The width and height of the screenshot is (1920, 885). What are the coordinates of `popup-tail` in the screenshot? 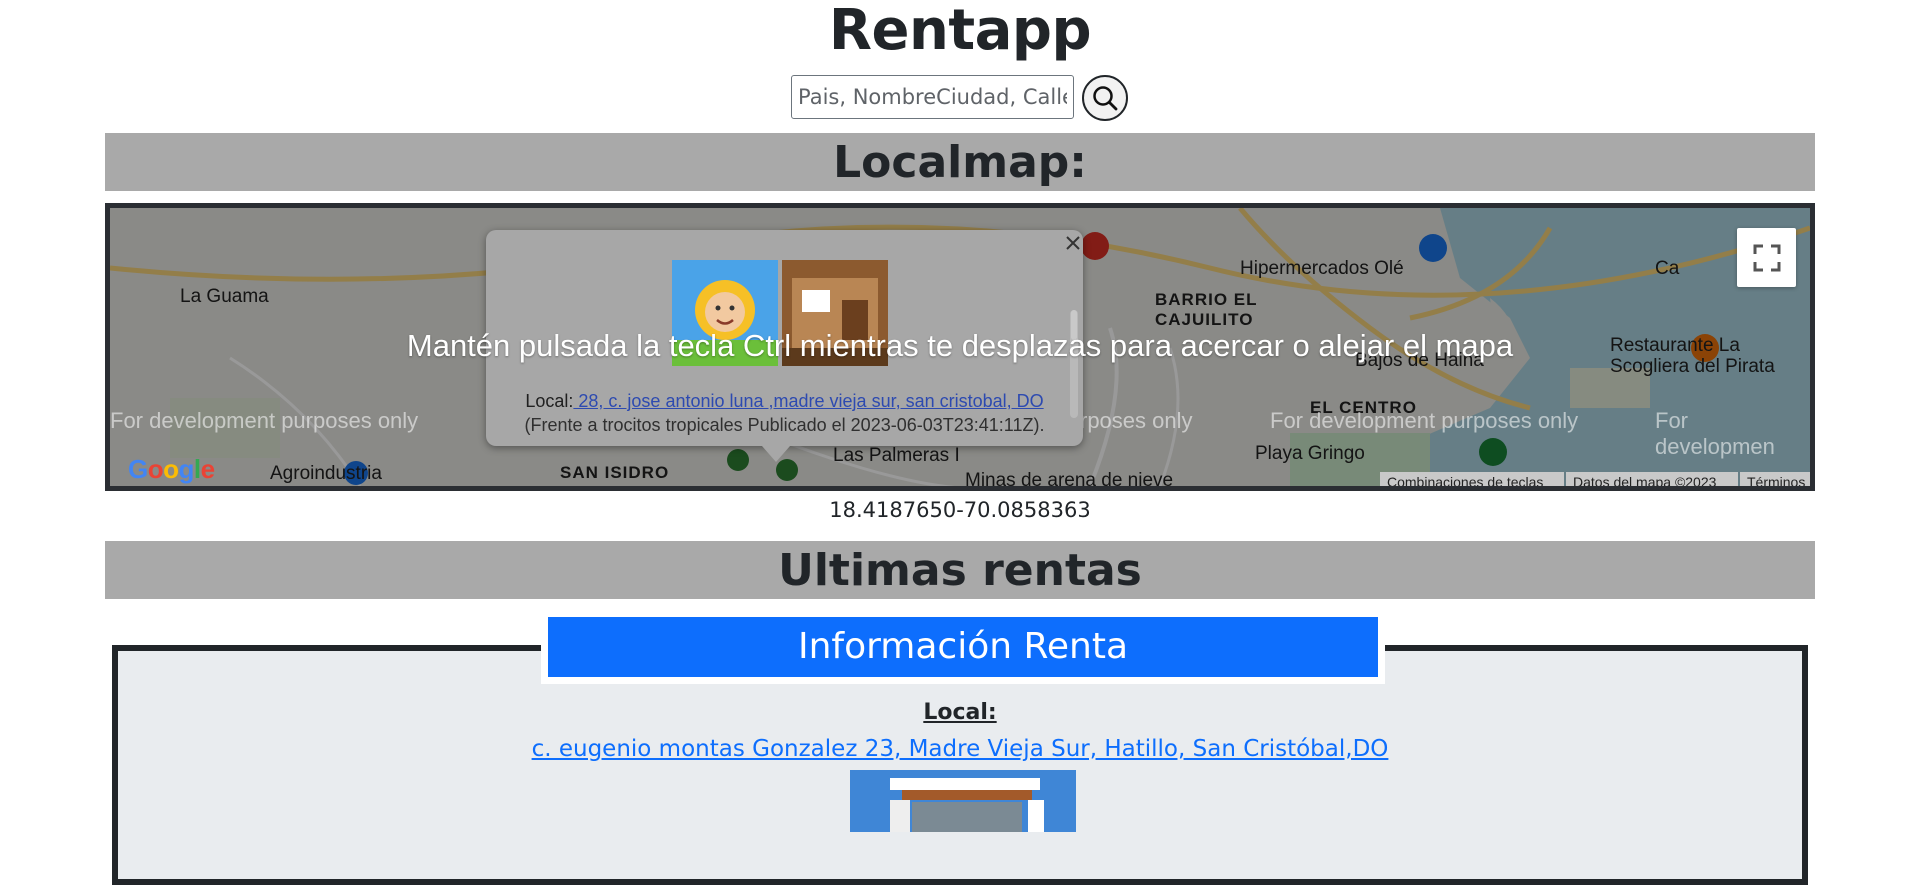 It's located at (776, 454).